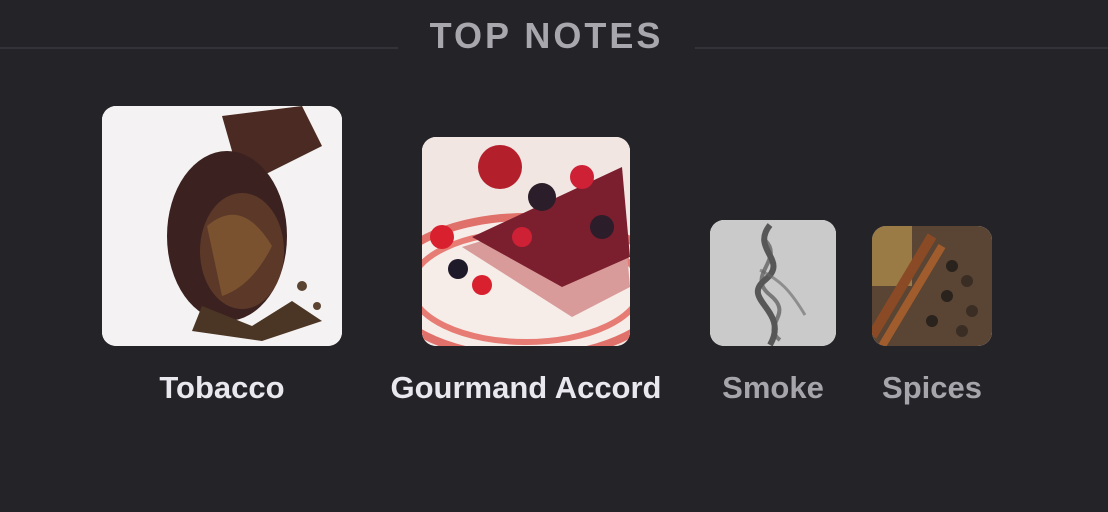 The height and width of the screenshot is (512, 1108). Describe the element at coordinates (199, 48) in the screenshot. I see `header-divider-left` at that location.